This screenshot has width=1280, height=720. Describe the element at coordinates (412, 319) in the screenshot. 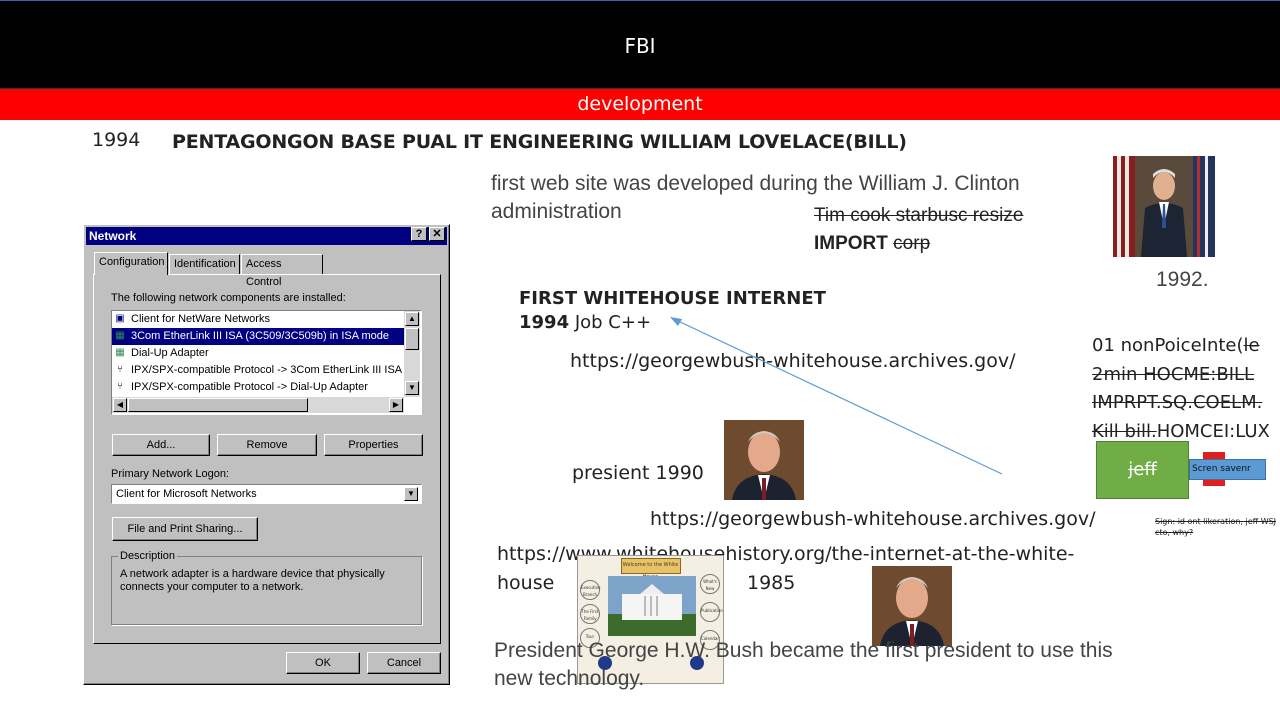

I see `scroll-up-icon: ▲` at that location.